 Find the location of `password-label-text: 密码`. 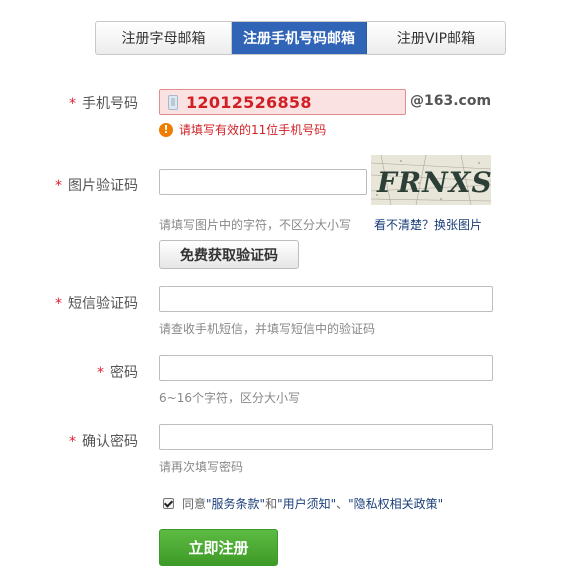

password-label-text: 密码 is located at coordinates (124, 373).